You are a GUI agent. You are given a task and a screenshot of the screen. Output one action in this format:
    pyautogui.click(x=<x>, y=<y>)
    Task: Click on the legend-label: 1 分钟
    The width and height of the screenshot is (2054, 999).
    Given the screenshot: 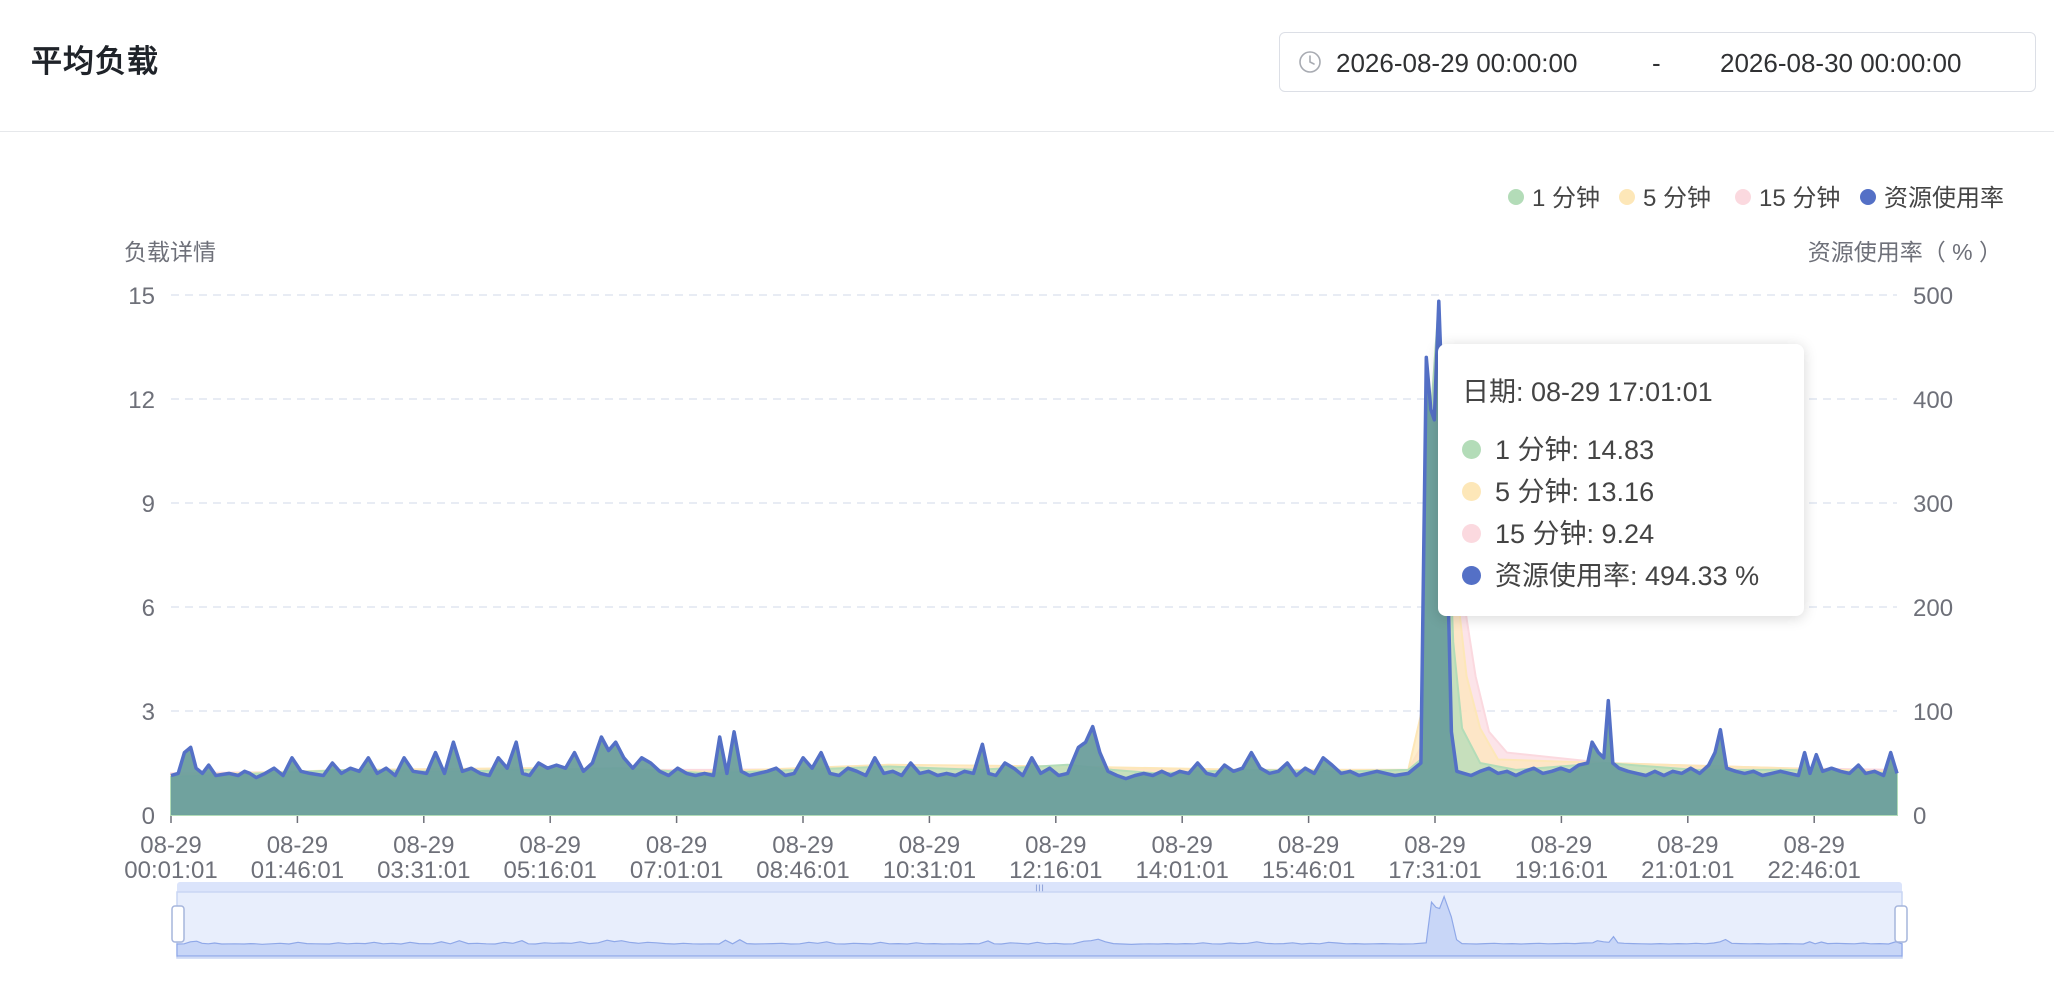 What is the action you would take?
    pyautogui.click(x=1566, y=198)
    